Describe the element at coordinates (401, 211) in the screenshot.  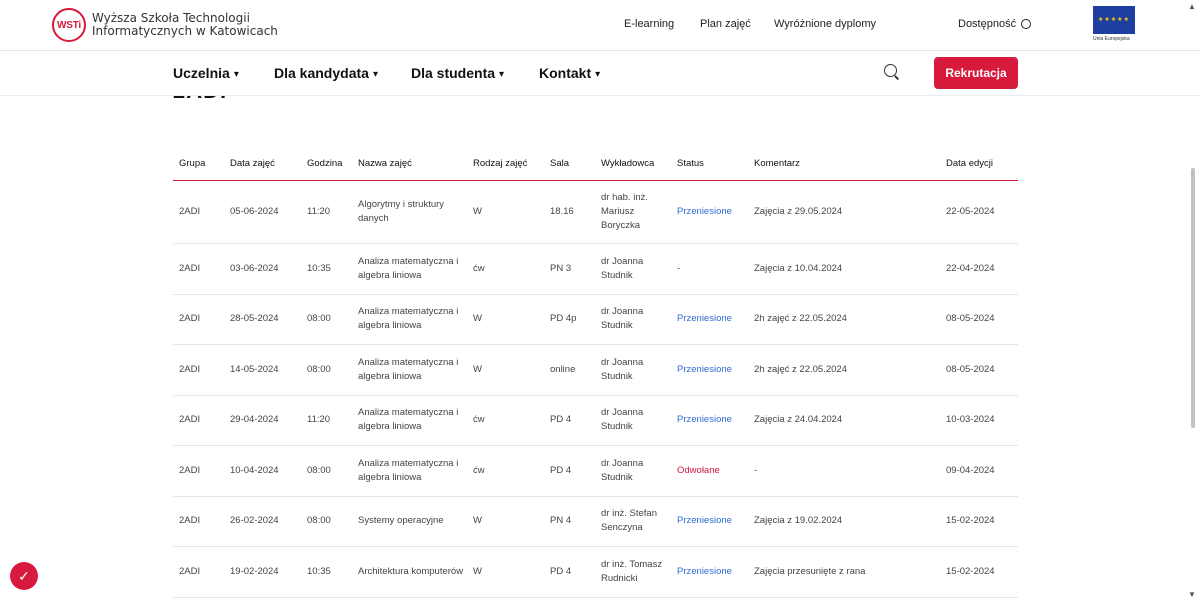
I see `cell-nazwa: Algorytmy i struktury danych` at that location.